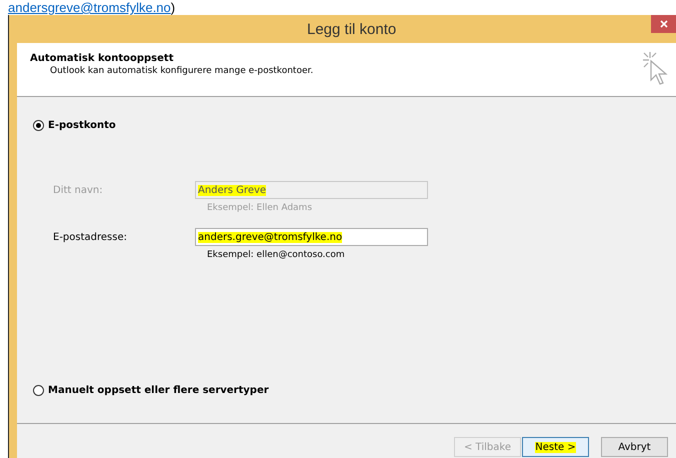  Describe the element at coordinates (276, 255) in the screenshot. I see `example-hint: Eksempel: ellen@contoso.com` at that location.